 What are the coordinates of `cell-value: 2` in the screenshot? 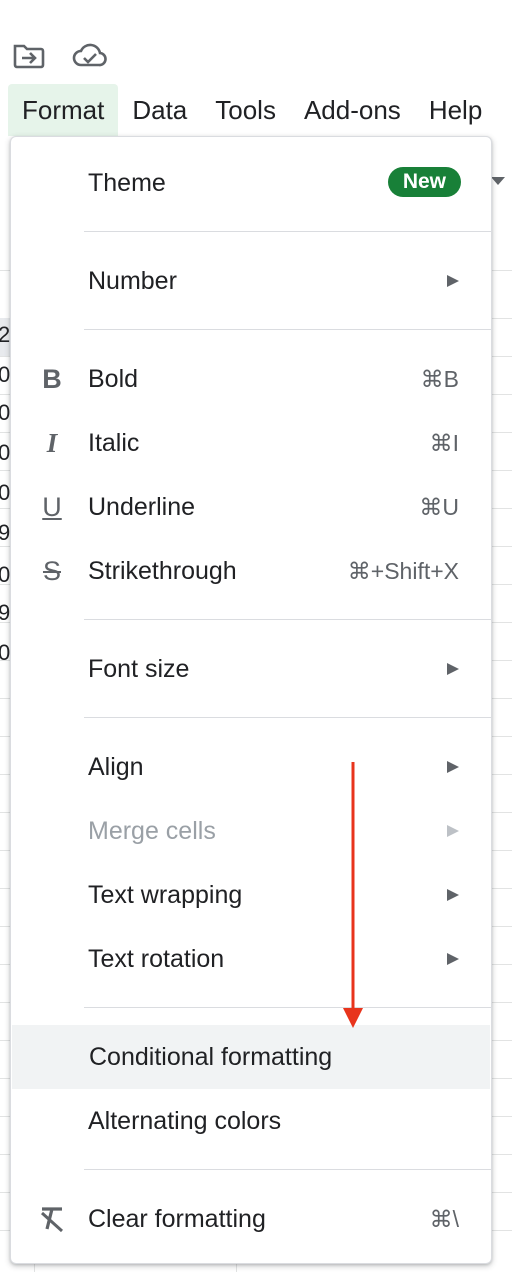 It's located at (5, 334).